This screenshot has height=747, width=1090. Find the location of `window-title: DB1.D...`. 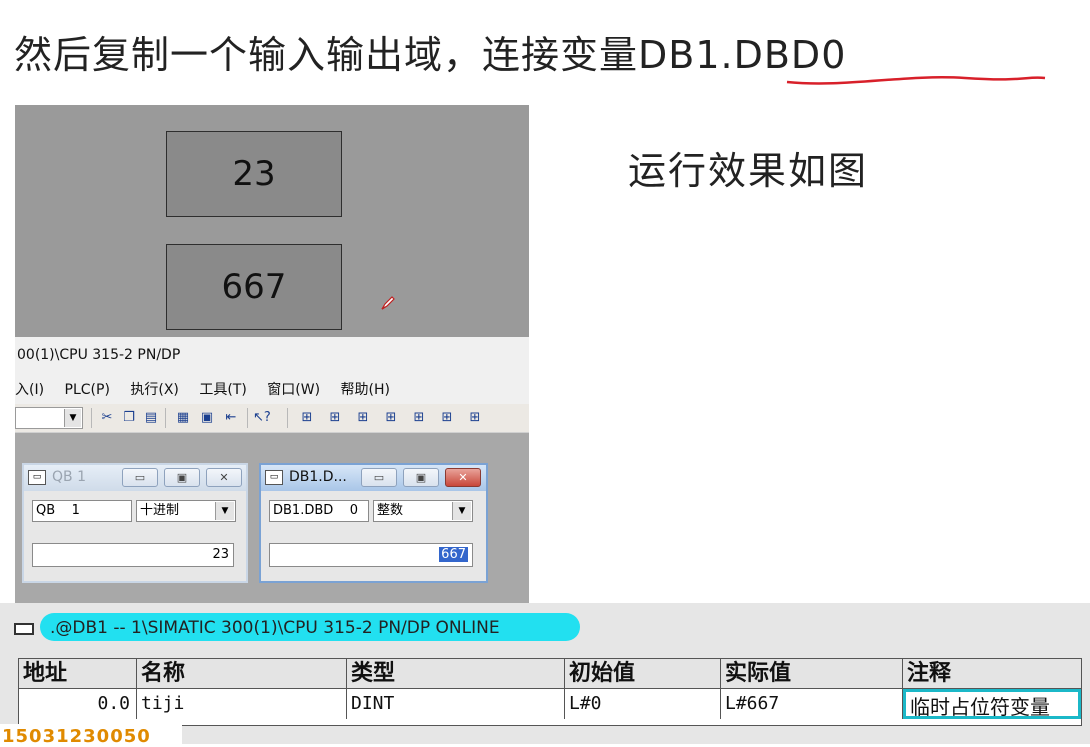

window-title: DB1.D... is located at coordinates (318, 477).